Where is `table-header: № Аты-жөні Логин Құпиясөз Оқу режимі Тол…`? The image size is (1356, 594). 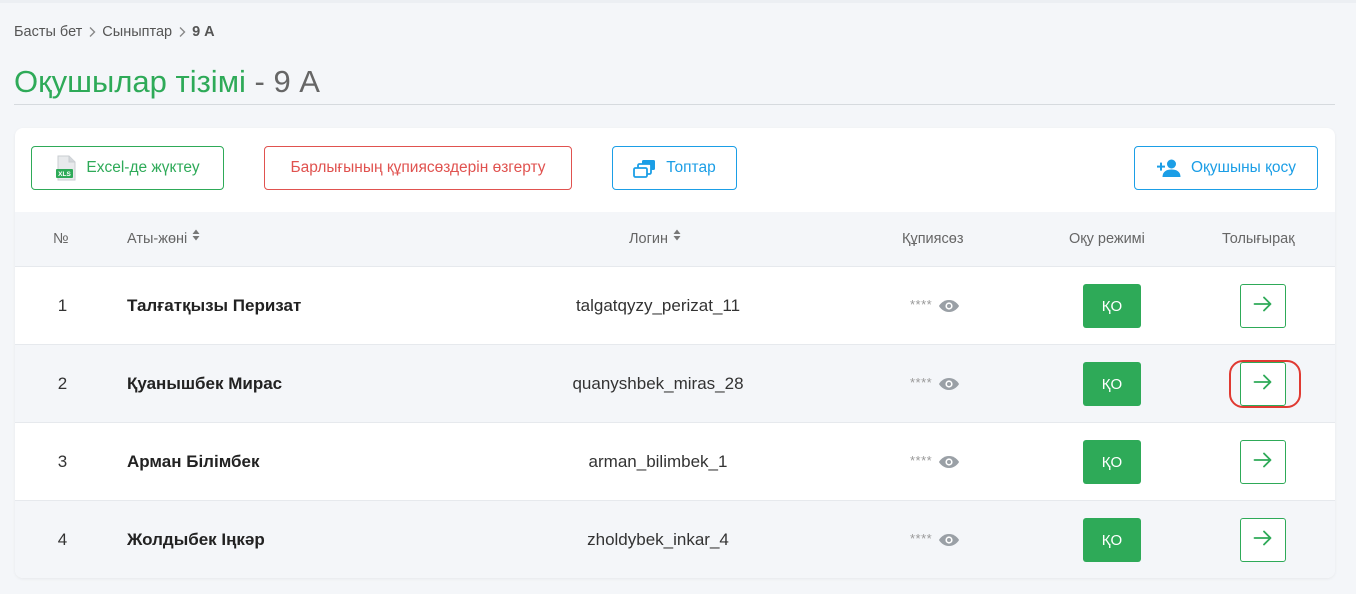
table-header: № Аты-жөні Логин Құпиясөз Оқу режимі Тол… is located at coordinates (675, 239).